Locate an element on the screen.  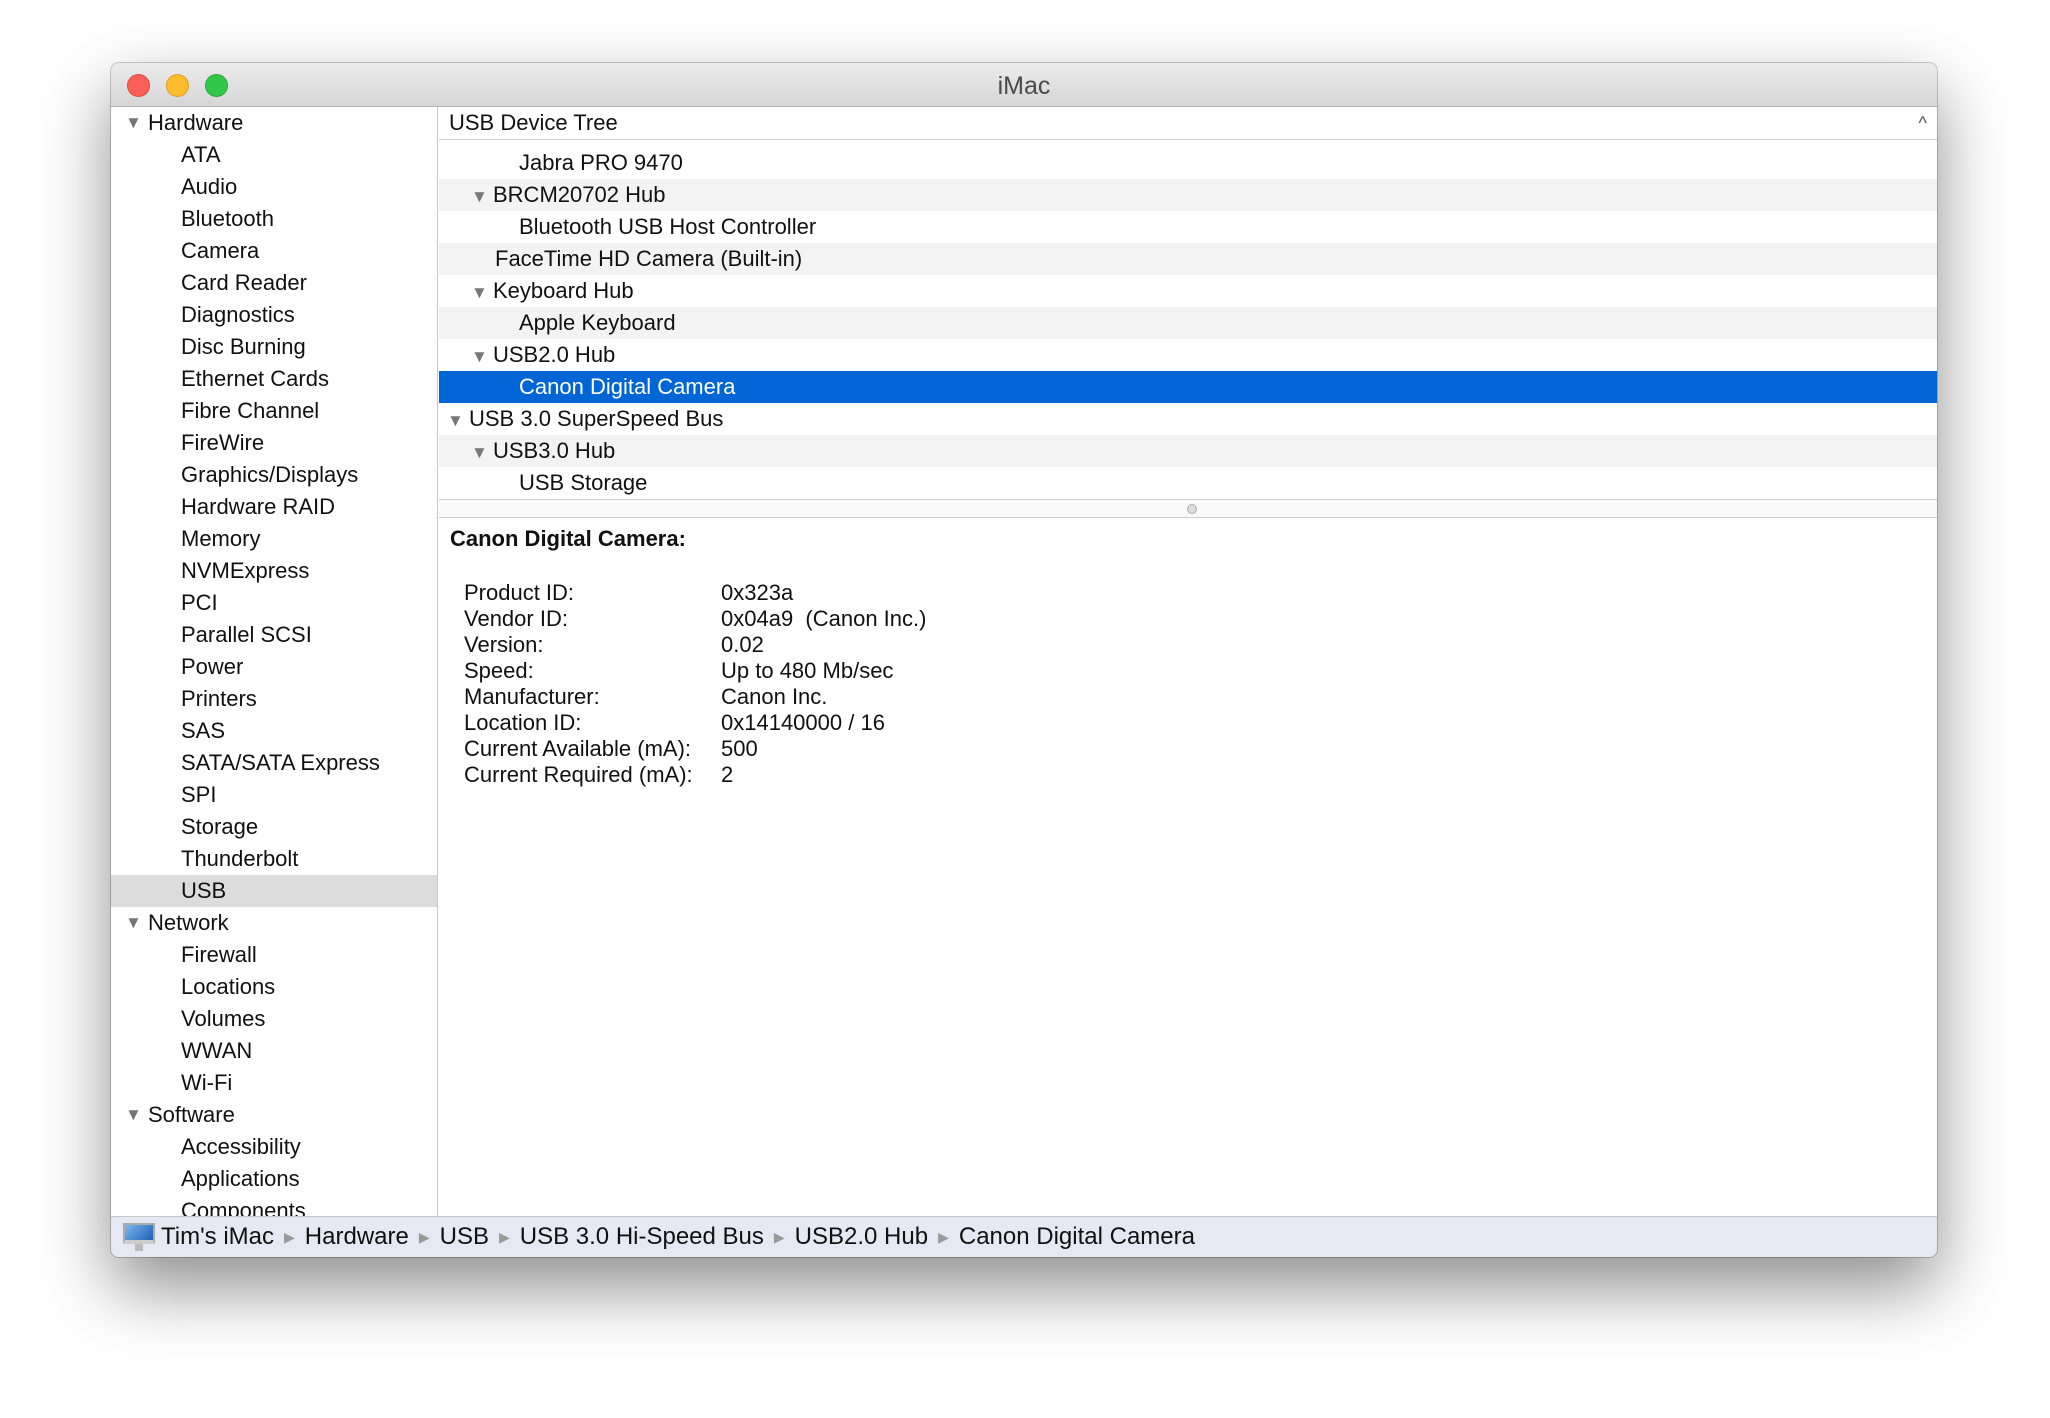
tree-row: ▼ BRCM20702 Hub is located at coordinates (1188, 195).